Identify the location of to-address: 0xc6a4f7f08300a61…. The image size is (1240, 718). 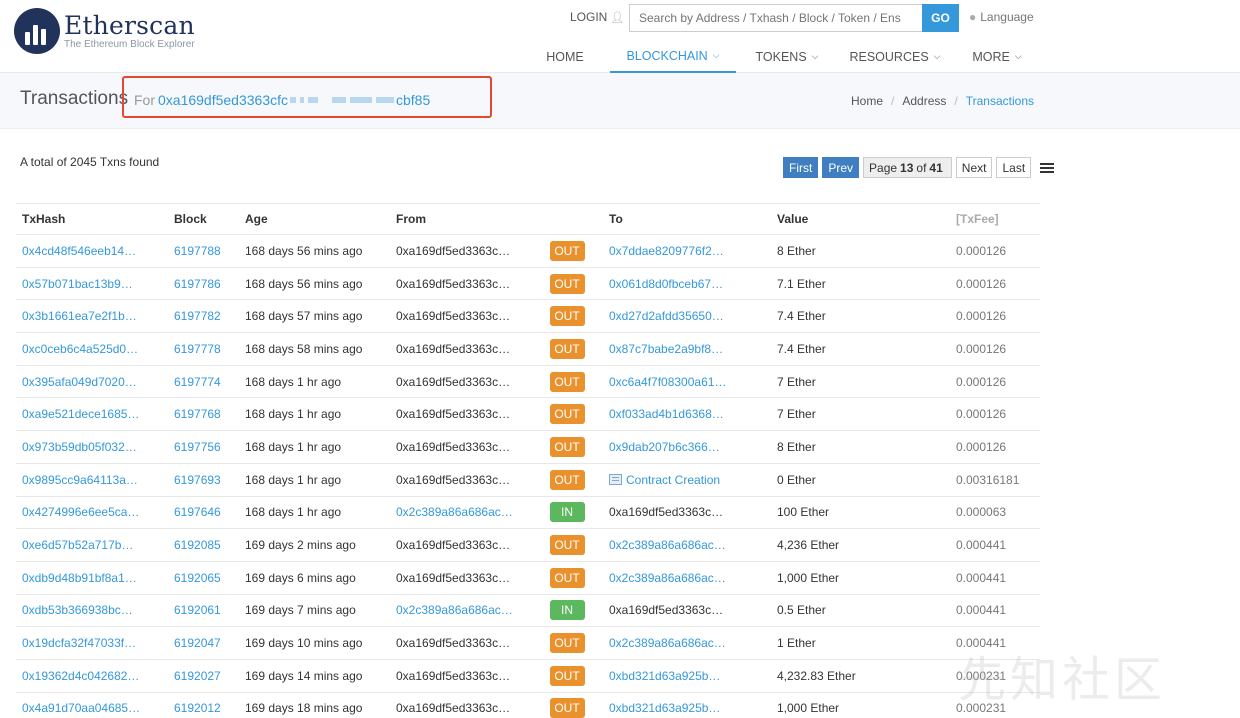
(667, 382).